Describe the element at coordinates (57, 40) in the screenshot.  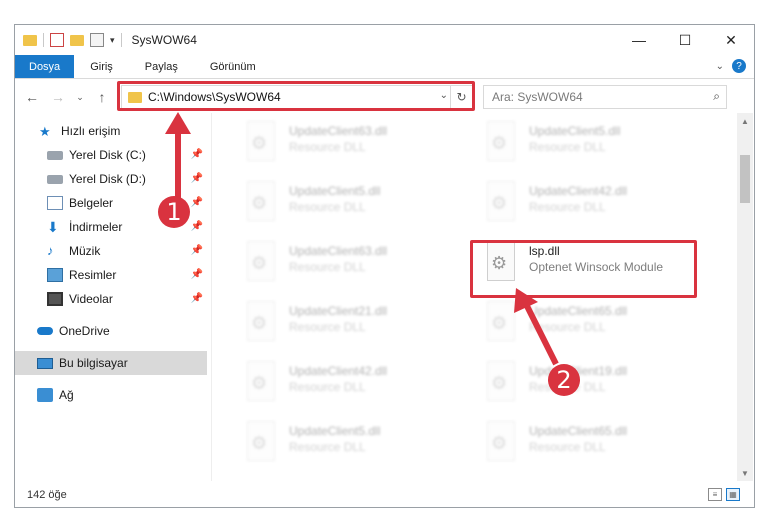
I see `properties-icon` at that location.